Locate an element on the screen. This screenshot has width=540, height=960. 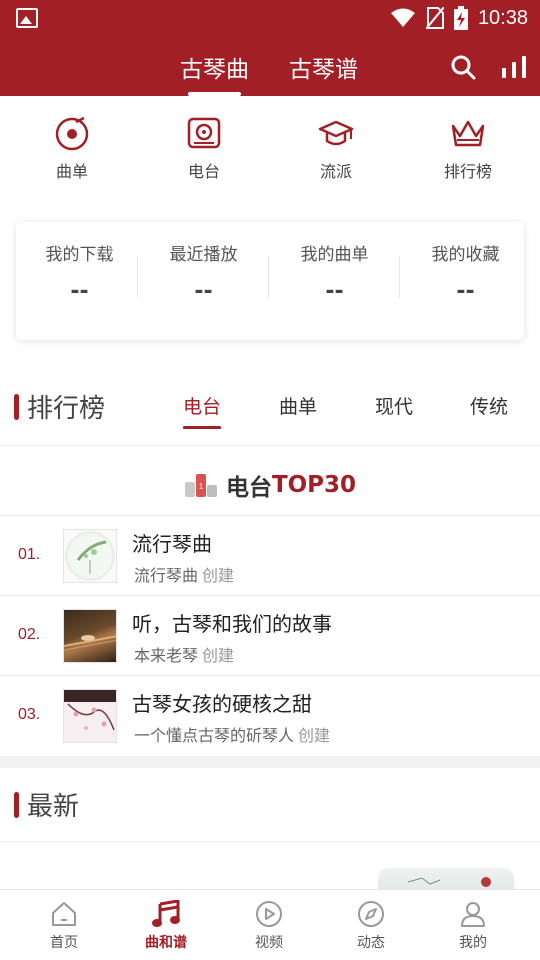
bottom-nav-label: 首页 is located at coordinates (64, 943).